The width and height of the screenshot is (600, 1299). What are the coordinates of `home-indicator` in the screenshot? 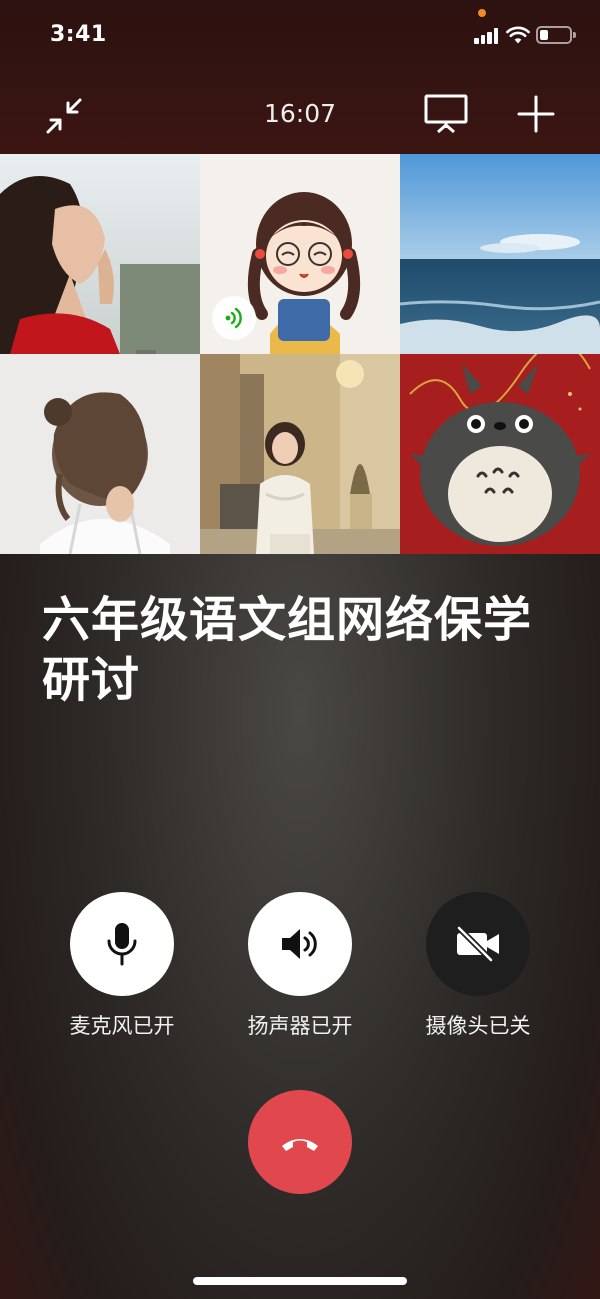 It's located at (300, 1281).